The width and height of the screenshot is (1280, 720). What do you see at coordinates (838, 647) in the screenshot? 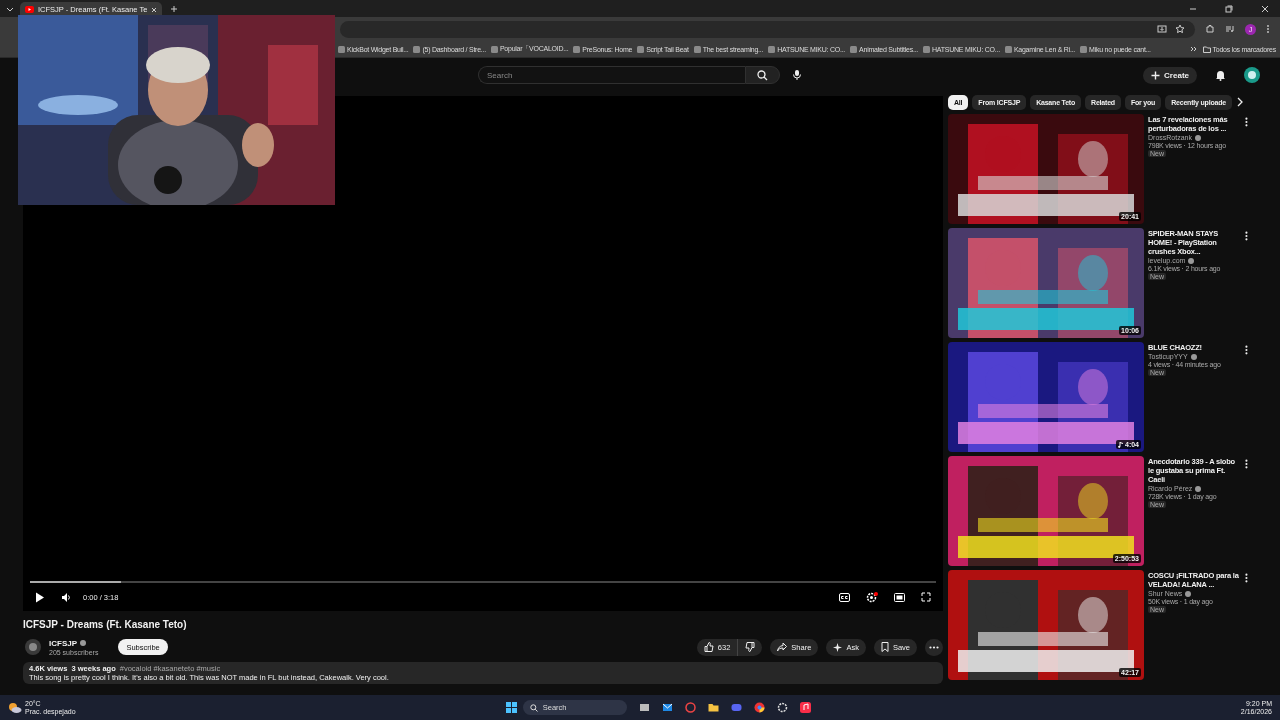
I see `sparkle-icon` at bounding box center [838, 647].